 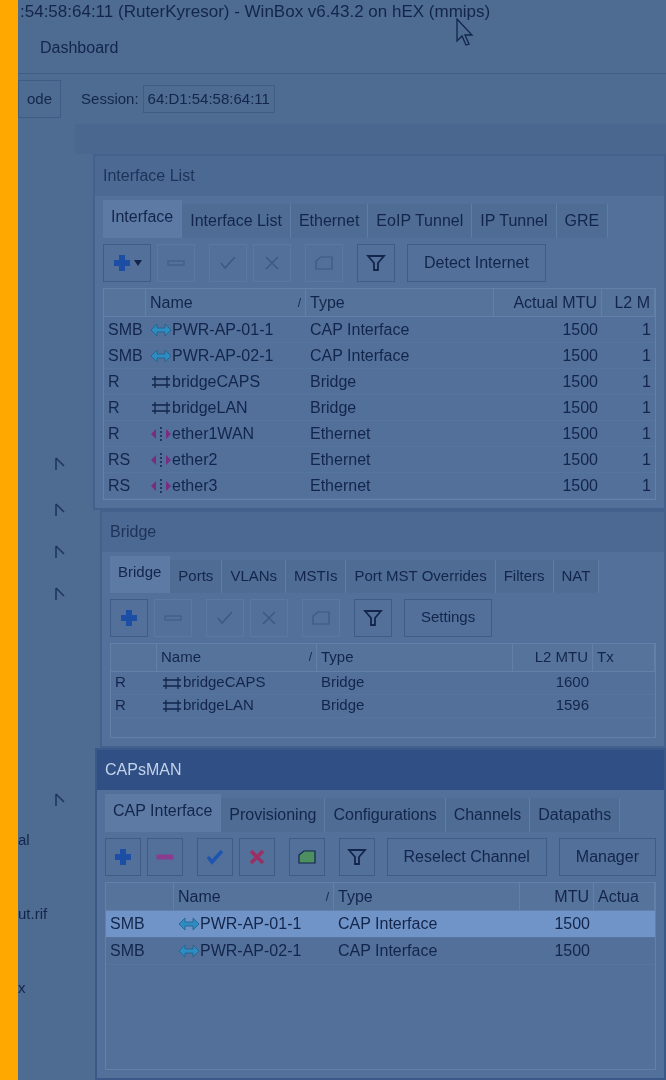 What do you see at coordinates (22, 988) in the screenshot?
I see `sidebar-item: x` at bounding box center [22, 988].